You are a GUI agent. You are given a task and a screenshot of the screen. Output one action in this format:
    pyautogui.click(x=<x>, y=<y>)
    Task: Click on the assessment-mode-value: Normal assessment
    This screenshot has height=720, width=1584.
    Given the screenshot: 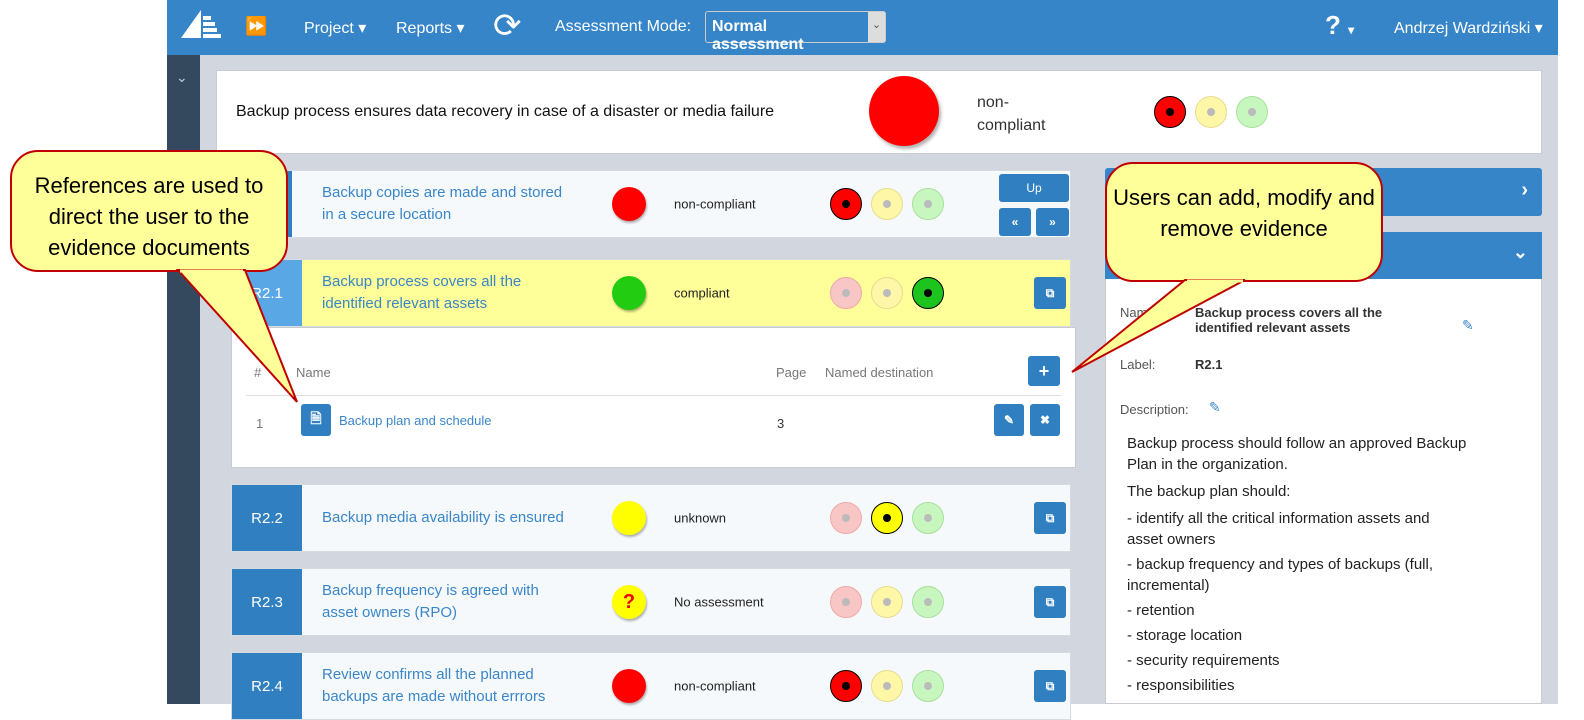 What is the action you would take?
    pyautogui.click(x=758, y=35)
    